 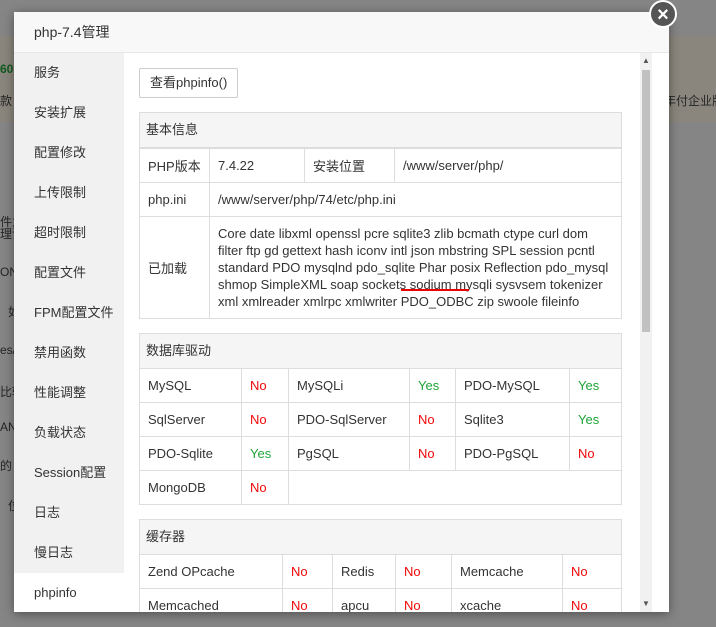 I want to click on close-icon: ×, so click(x=663, y=14).